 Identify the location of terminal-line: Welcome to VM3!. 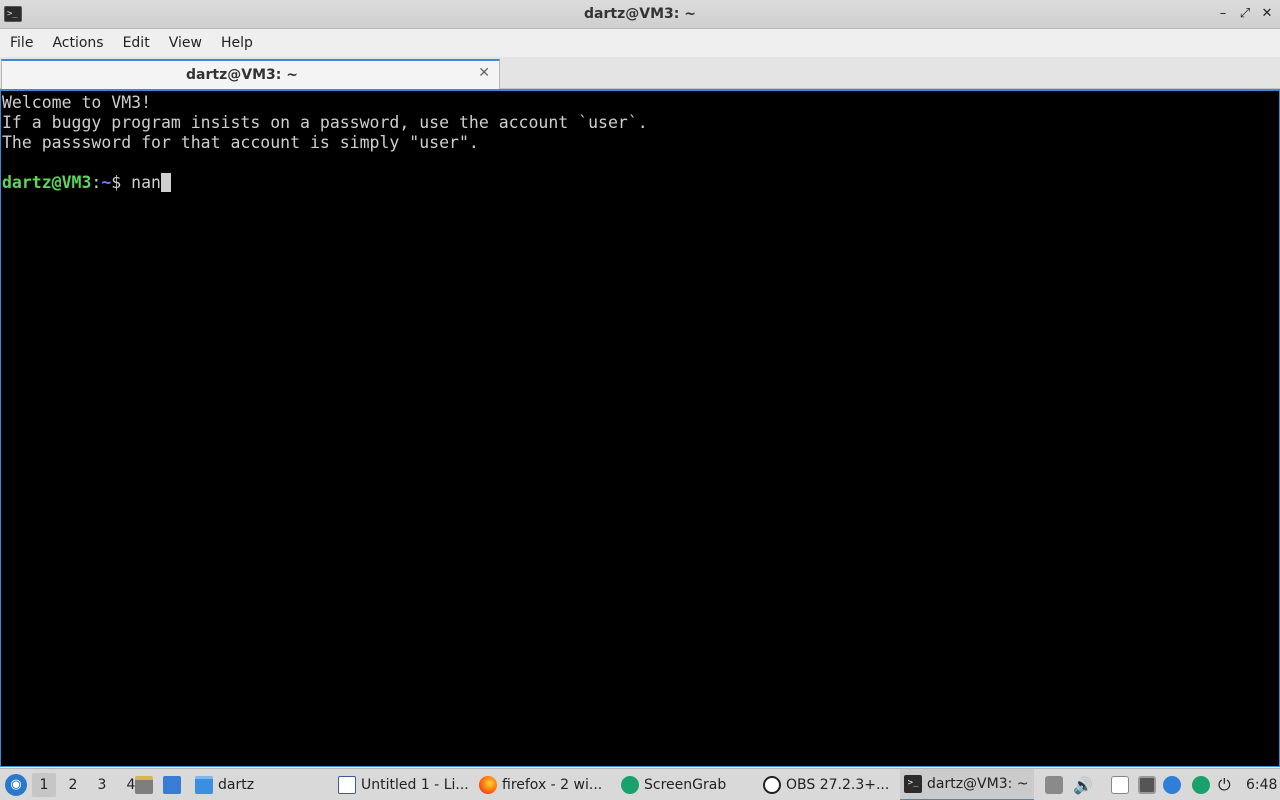
(77, 102).